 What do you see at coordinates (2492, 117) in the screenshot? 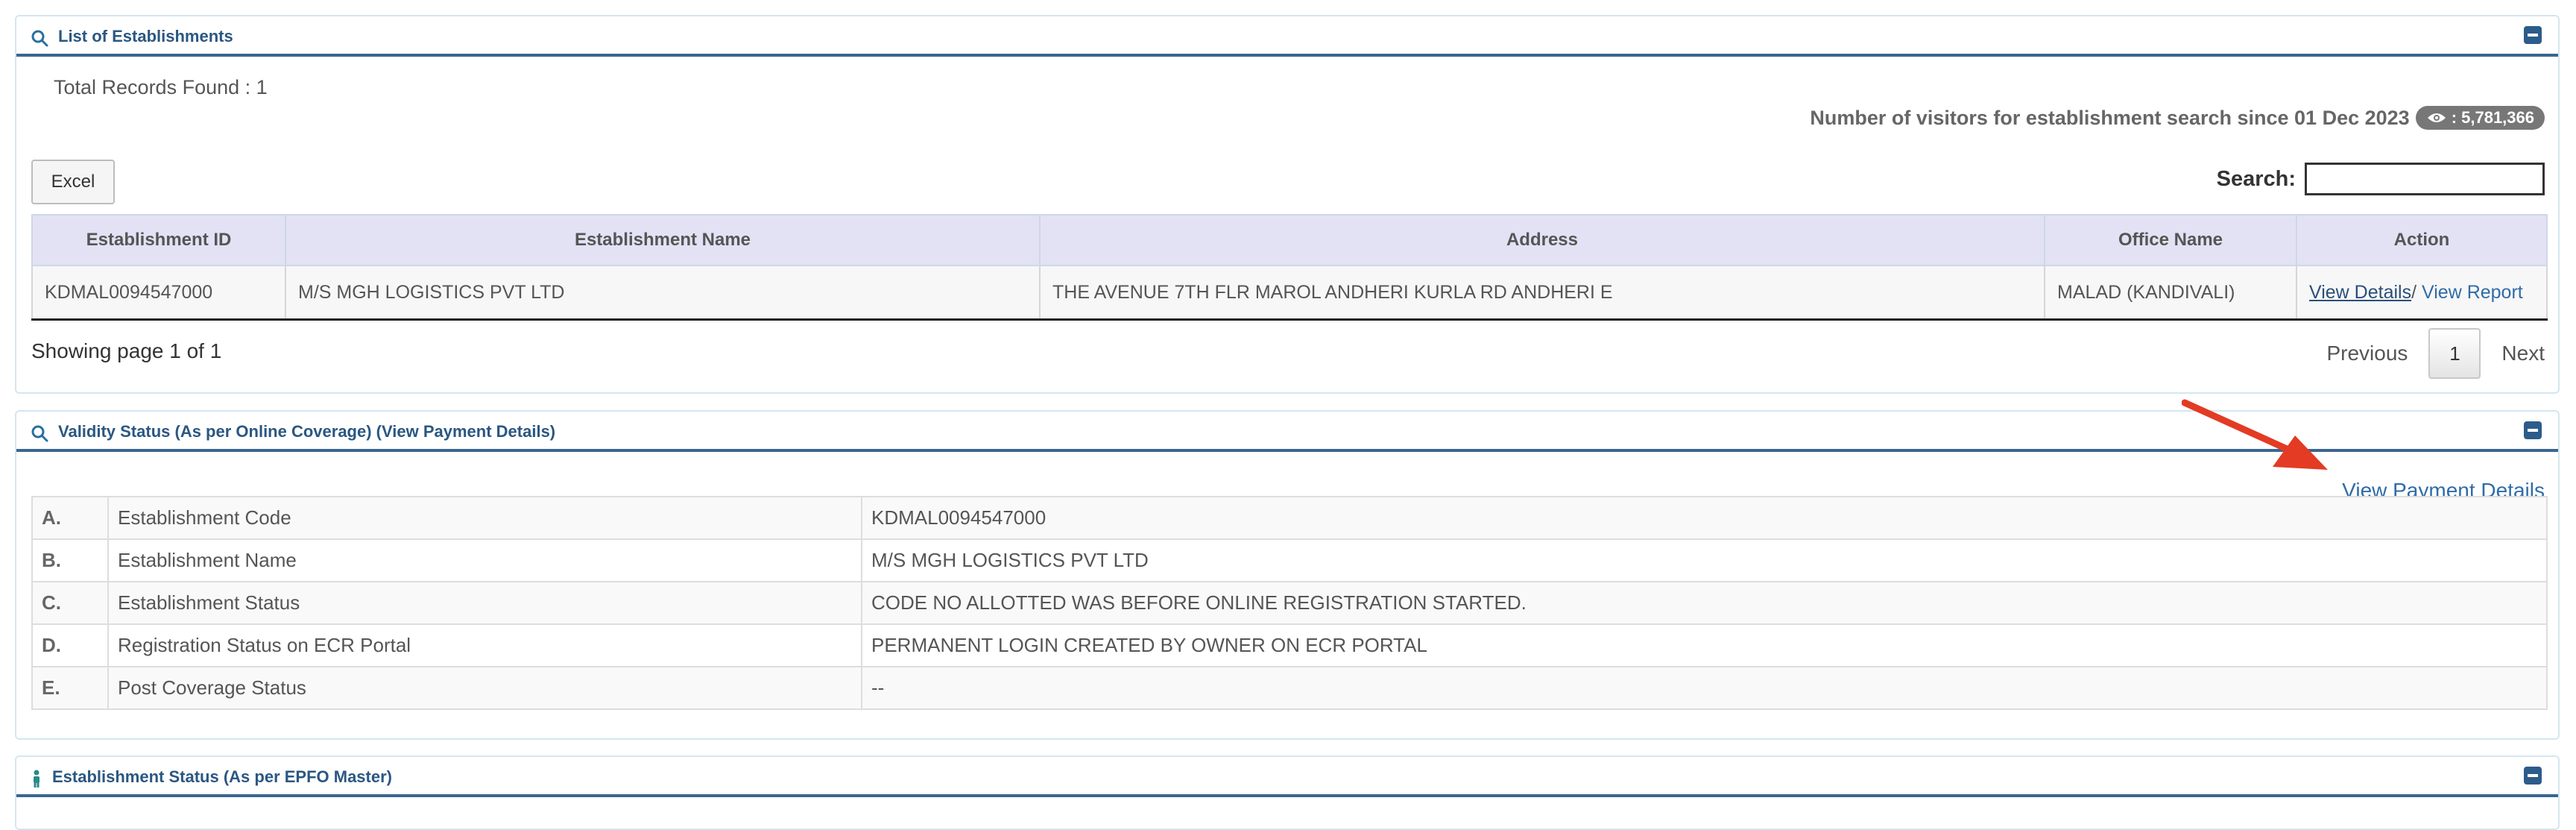
I see `visitor-count: : 5,781,366` at bounding box center [2492, 117].